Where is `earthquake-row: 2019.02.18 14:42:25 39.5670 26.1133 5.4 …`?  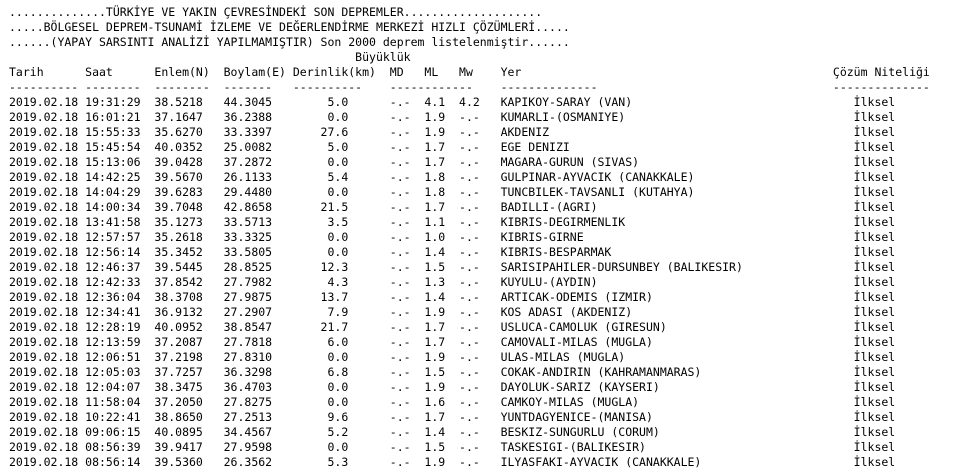 earthquake-row: 2019.02.18 14:42:25 39.5670 26.1133 5.4 … is located at coordinates (452, 177).